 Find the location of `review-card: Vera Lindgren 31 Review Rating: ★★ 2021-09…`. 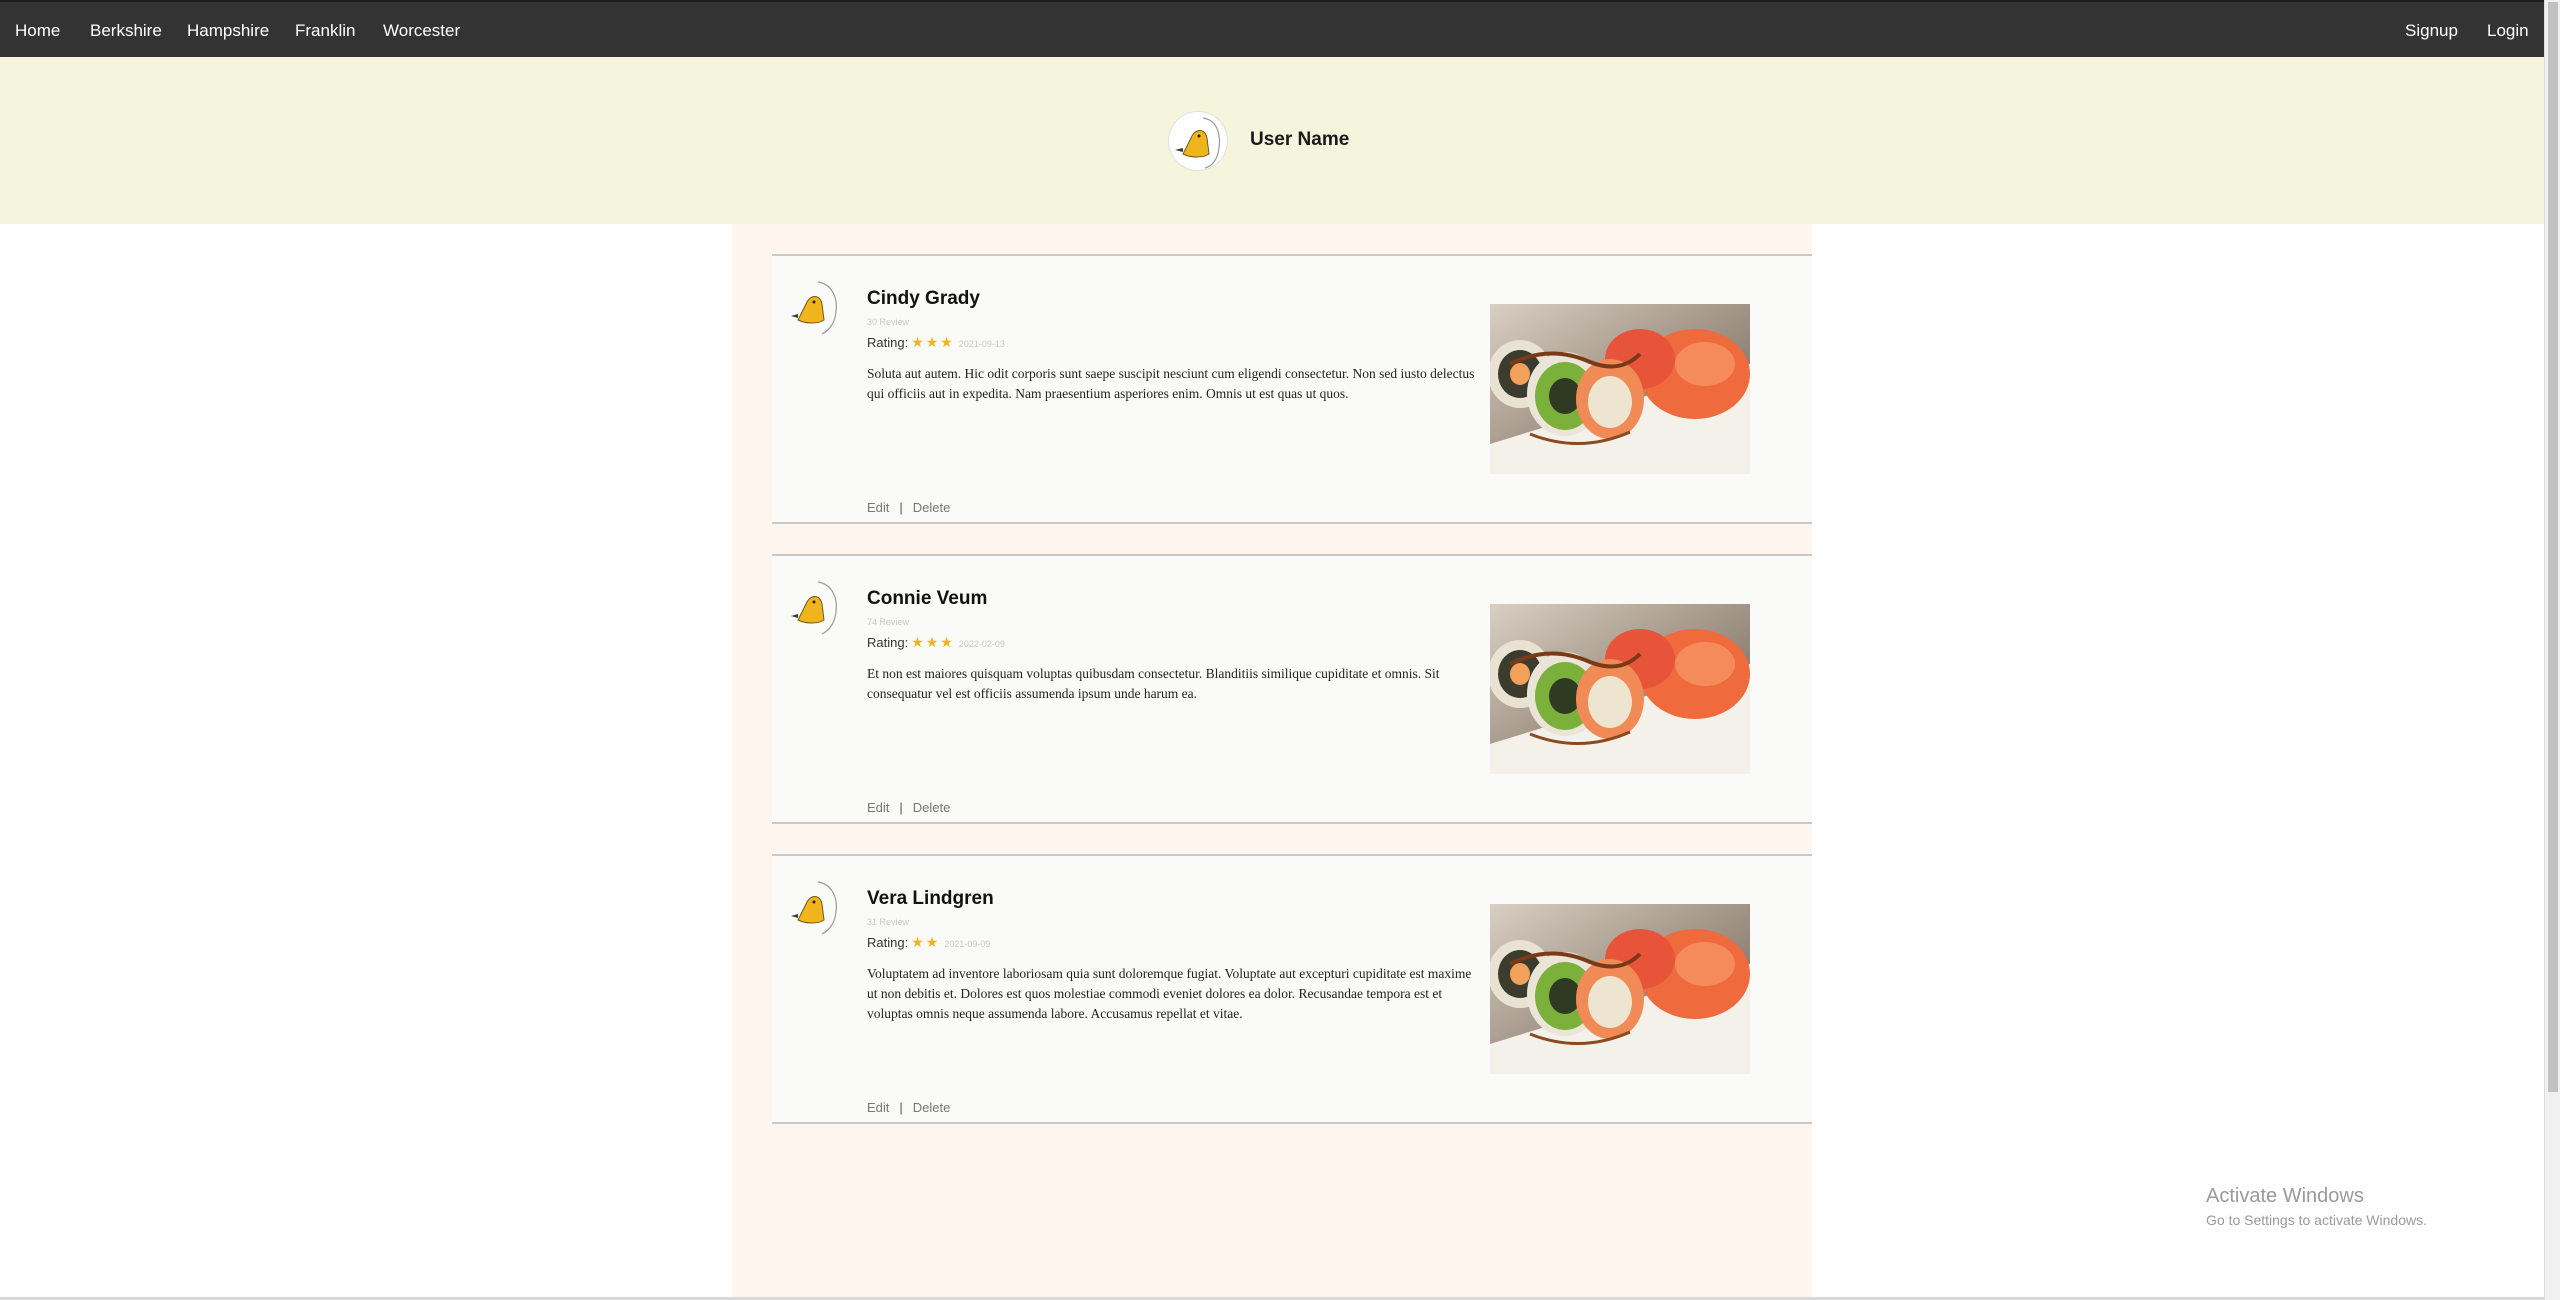

review-card: Vera Lindgren 31 Review Rating: ★★ 2021-09… is located at coordinates (1292, 989).